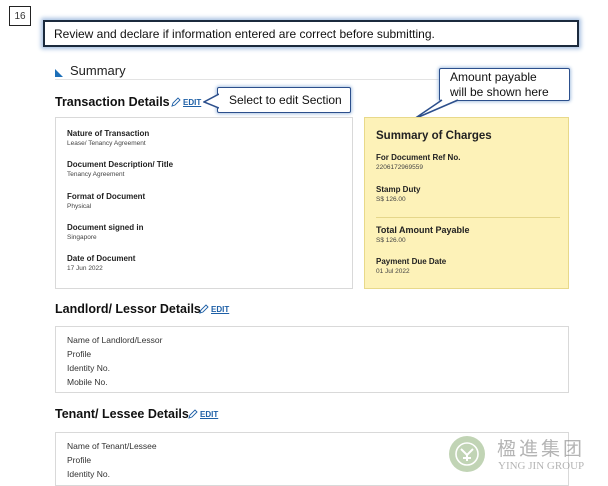 The height and width of the screenshot is (486, 608). What do you see at coordinates (128, 309) in the screenshot?
I see `landlord-details-title: Landlord/ Lessor Details` at bounding box center [128, 309].